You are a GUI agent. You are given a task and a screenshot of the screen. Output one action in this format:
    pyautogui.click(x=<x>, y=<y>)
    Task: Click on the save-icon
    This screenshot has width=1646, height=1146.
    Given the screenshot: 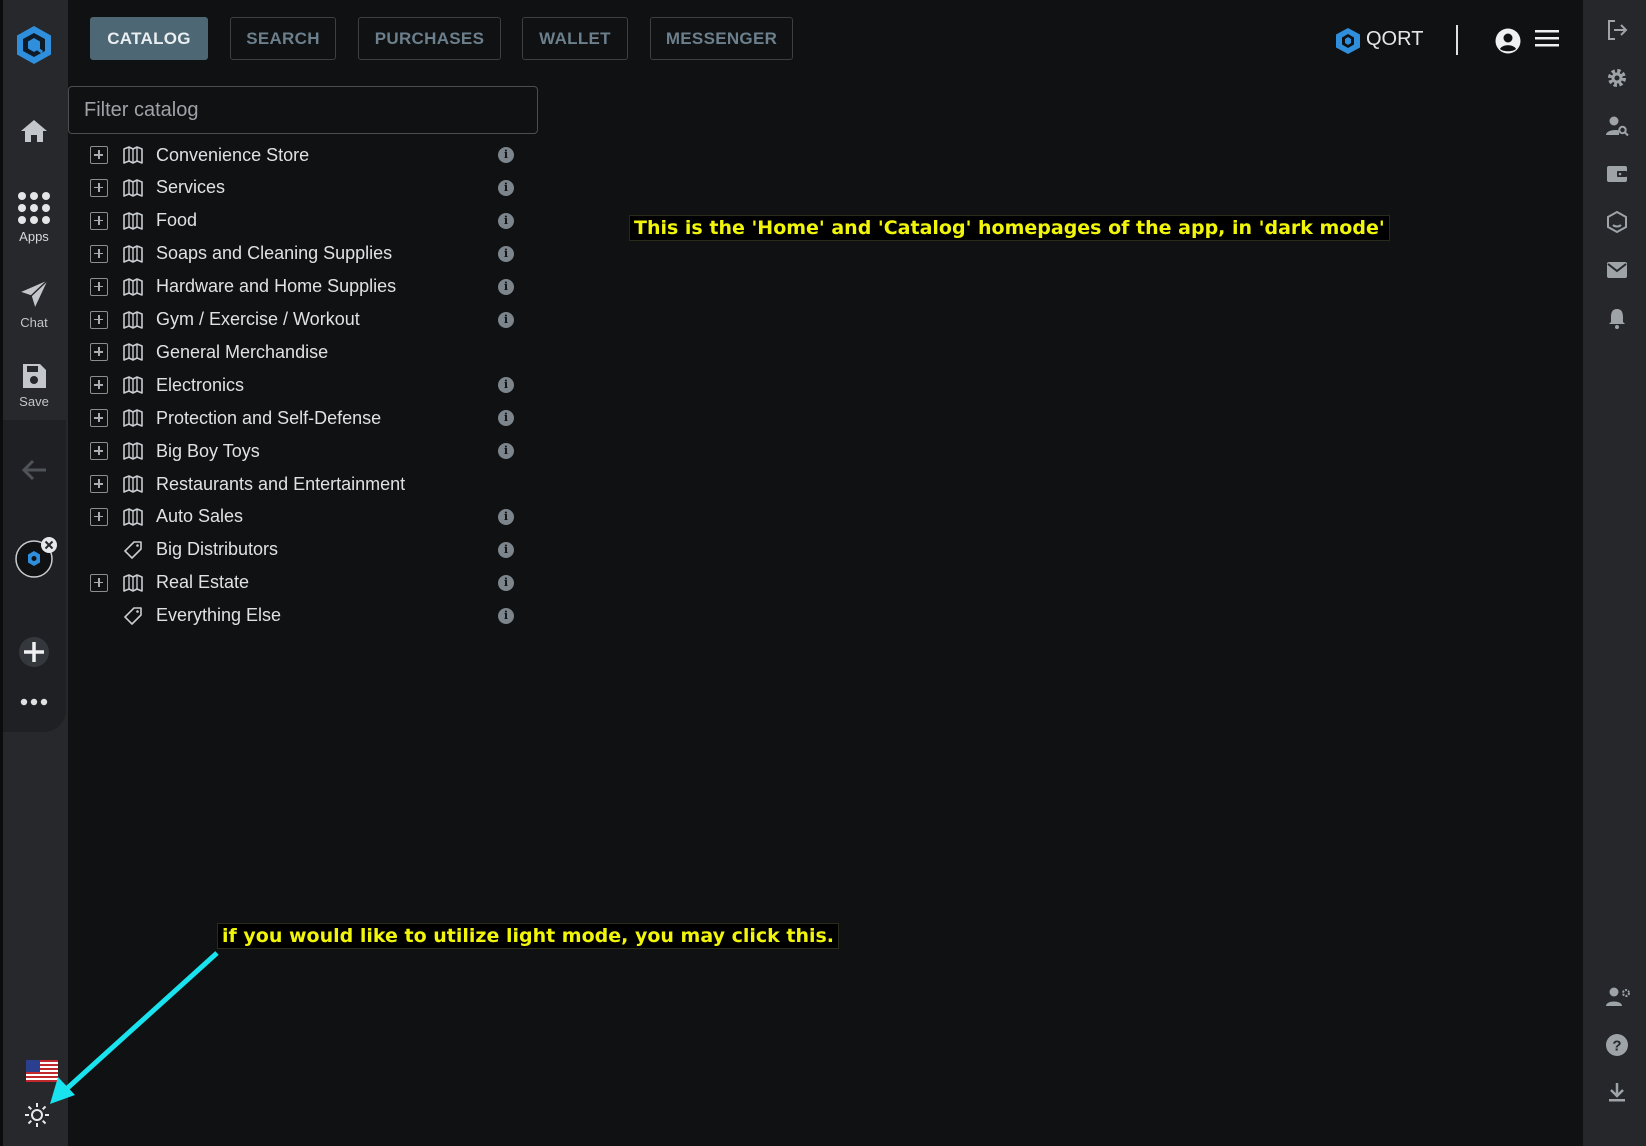 What is the action you would take?
    pyautogui.click(x=34, y=376)
    